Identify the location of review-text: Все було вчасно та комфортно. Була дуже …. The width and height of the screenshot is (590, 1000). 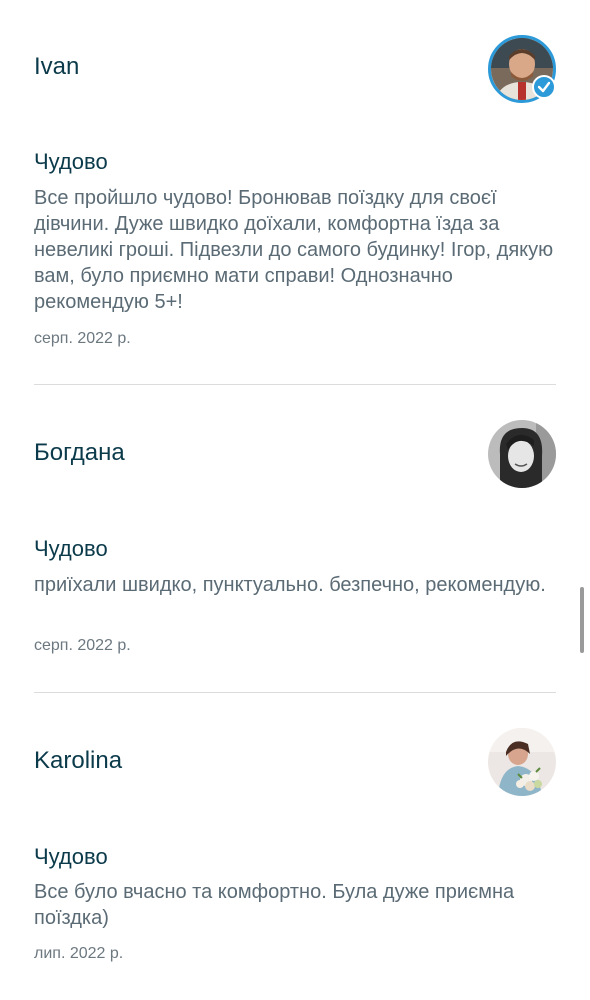
(274, 905).